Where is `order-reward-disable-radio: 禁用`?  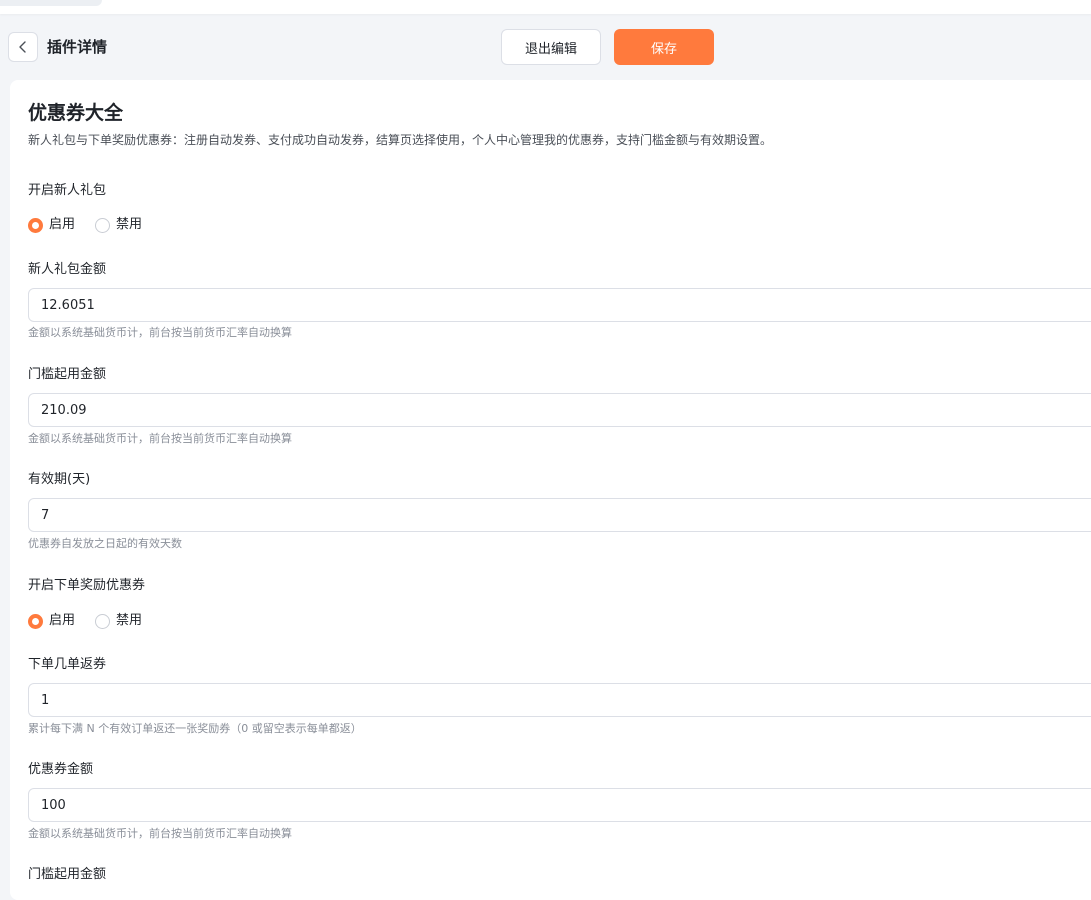 order-reward-disable-radio: 禁用 is located at coordinates (118, 621).